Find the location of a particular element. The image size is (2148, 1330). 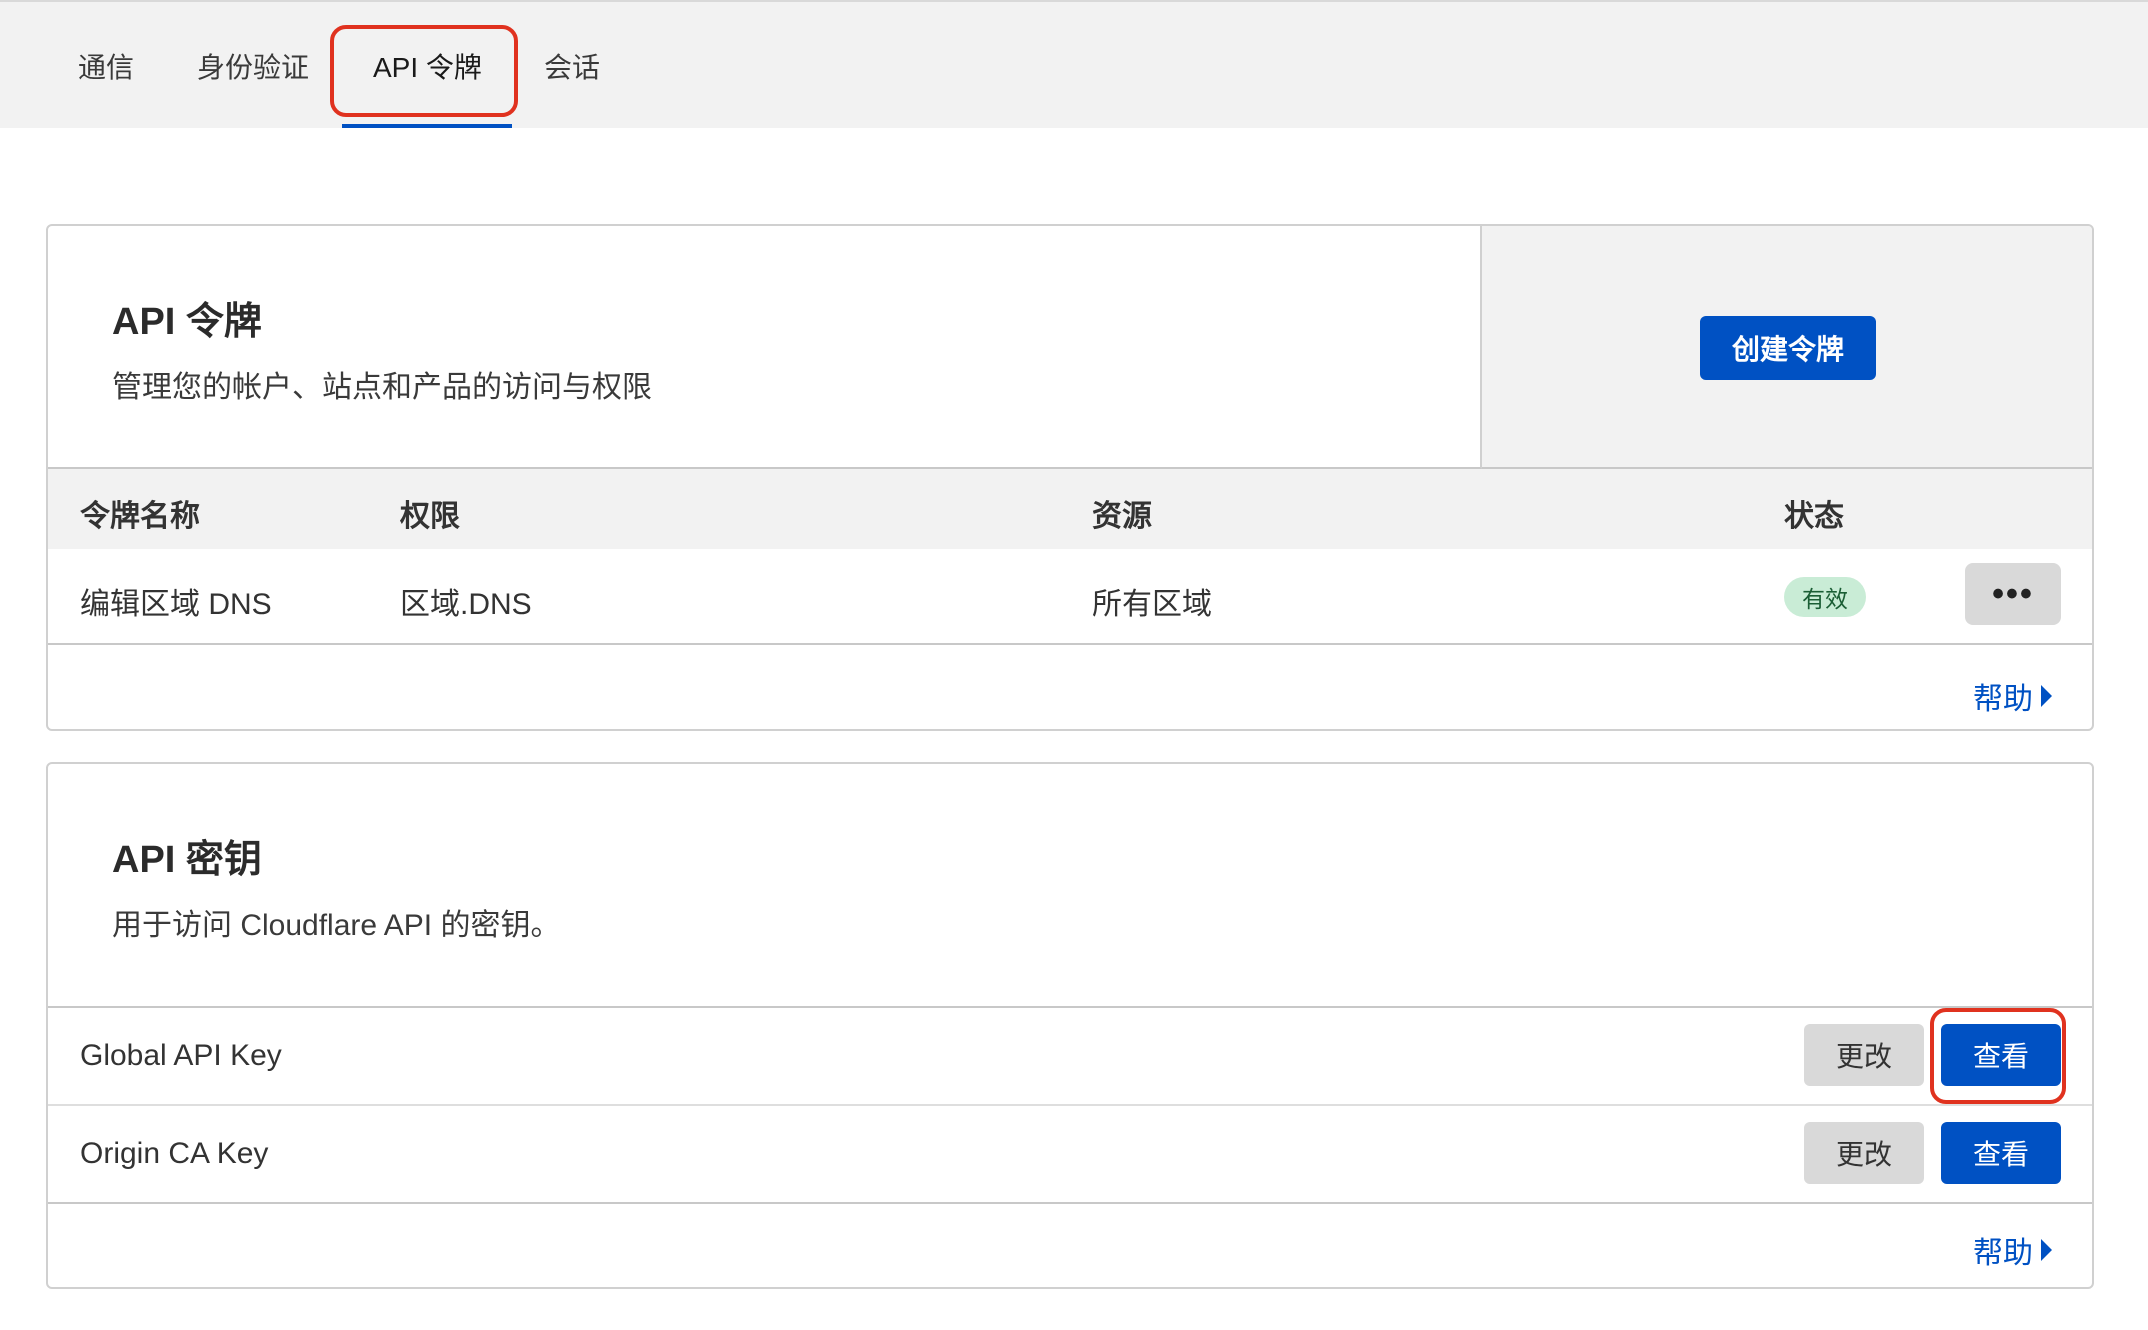

api-tokens-title: API 令牌 is located at coordinates (187, 322).